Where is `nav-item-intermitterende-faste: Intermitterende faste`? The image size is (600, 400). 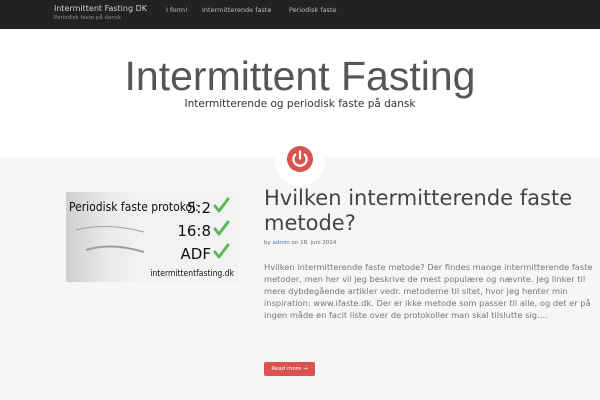 nav-item-intermitterende-faste: Intermitterende faste is located at coordinates (236, 10).